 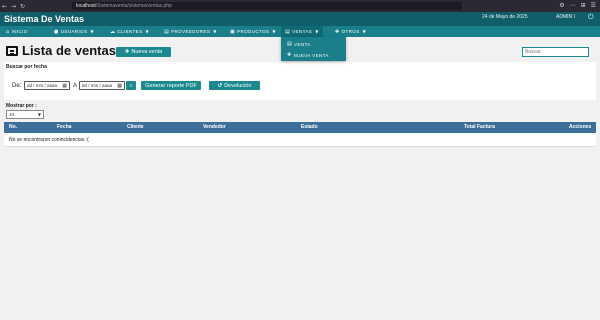 I want to click on from-label: De:, so click(x=17, y=86).